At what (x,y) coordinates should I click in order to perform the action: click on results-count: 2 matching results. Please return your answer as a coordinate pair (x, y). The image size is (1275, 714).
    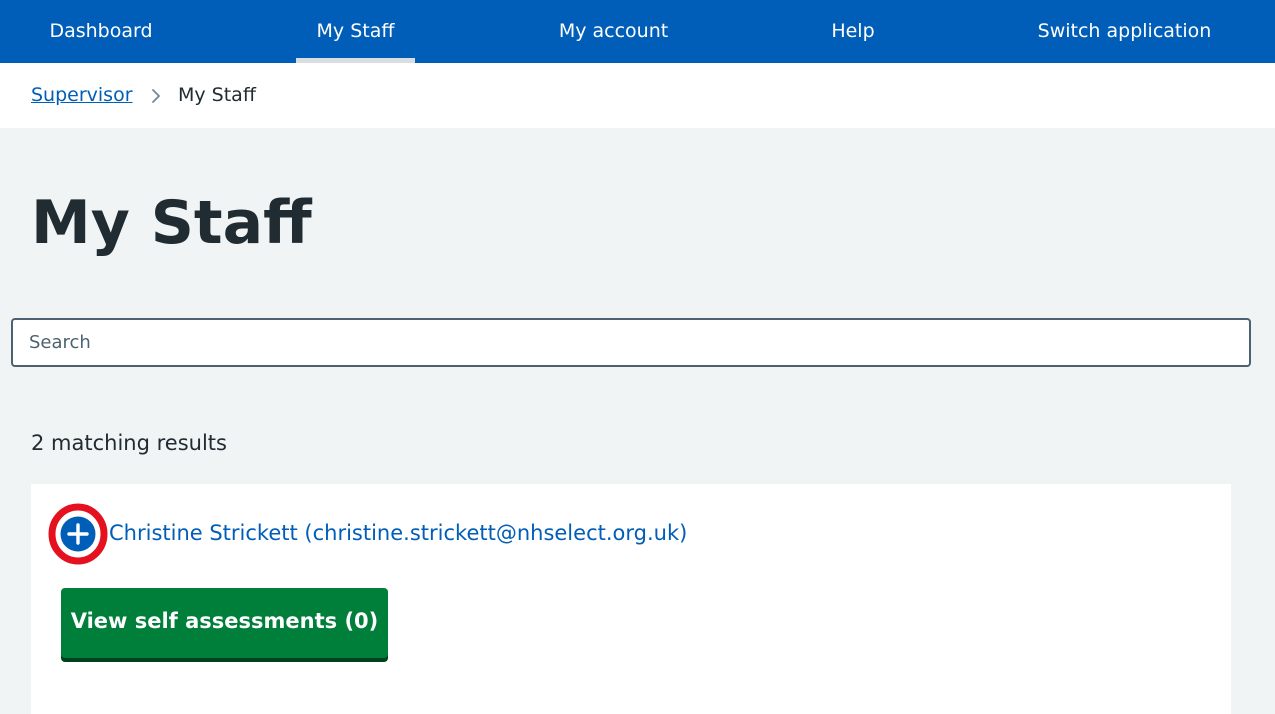
    Looking at the image, I should click on (129, 443).